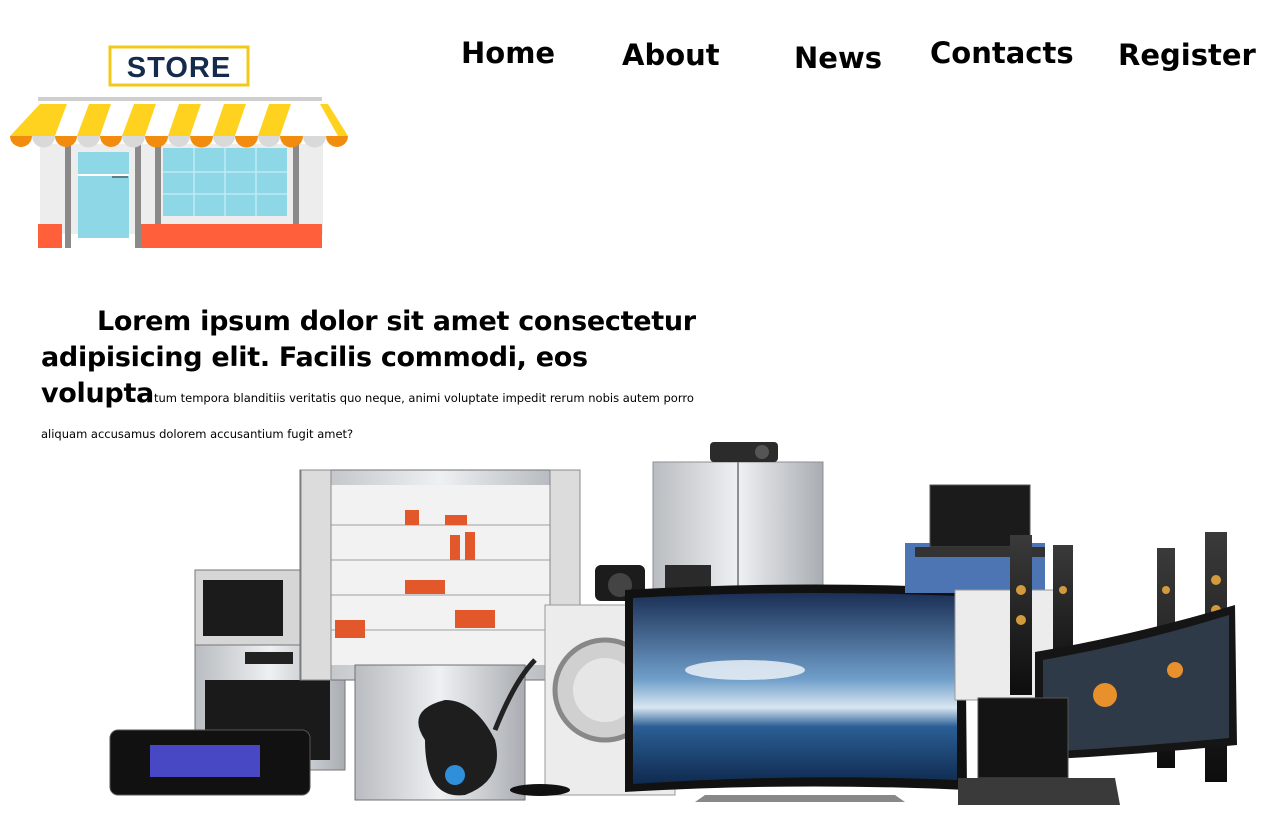 The width and height of the screenshot is (1280, 832). What do you see at coordinates (796, 693) in the screenshot?
I see `curved-tv` at bounding box center [796, 693].